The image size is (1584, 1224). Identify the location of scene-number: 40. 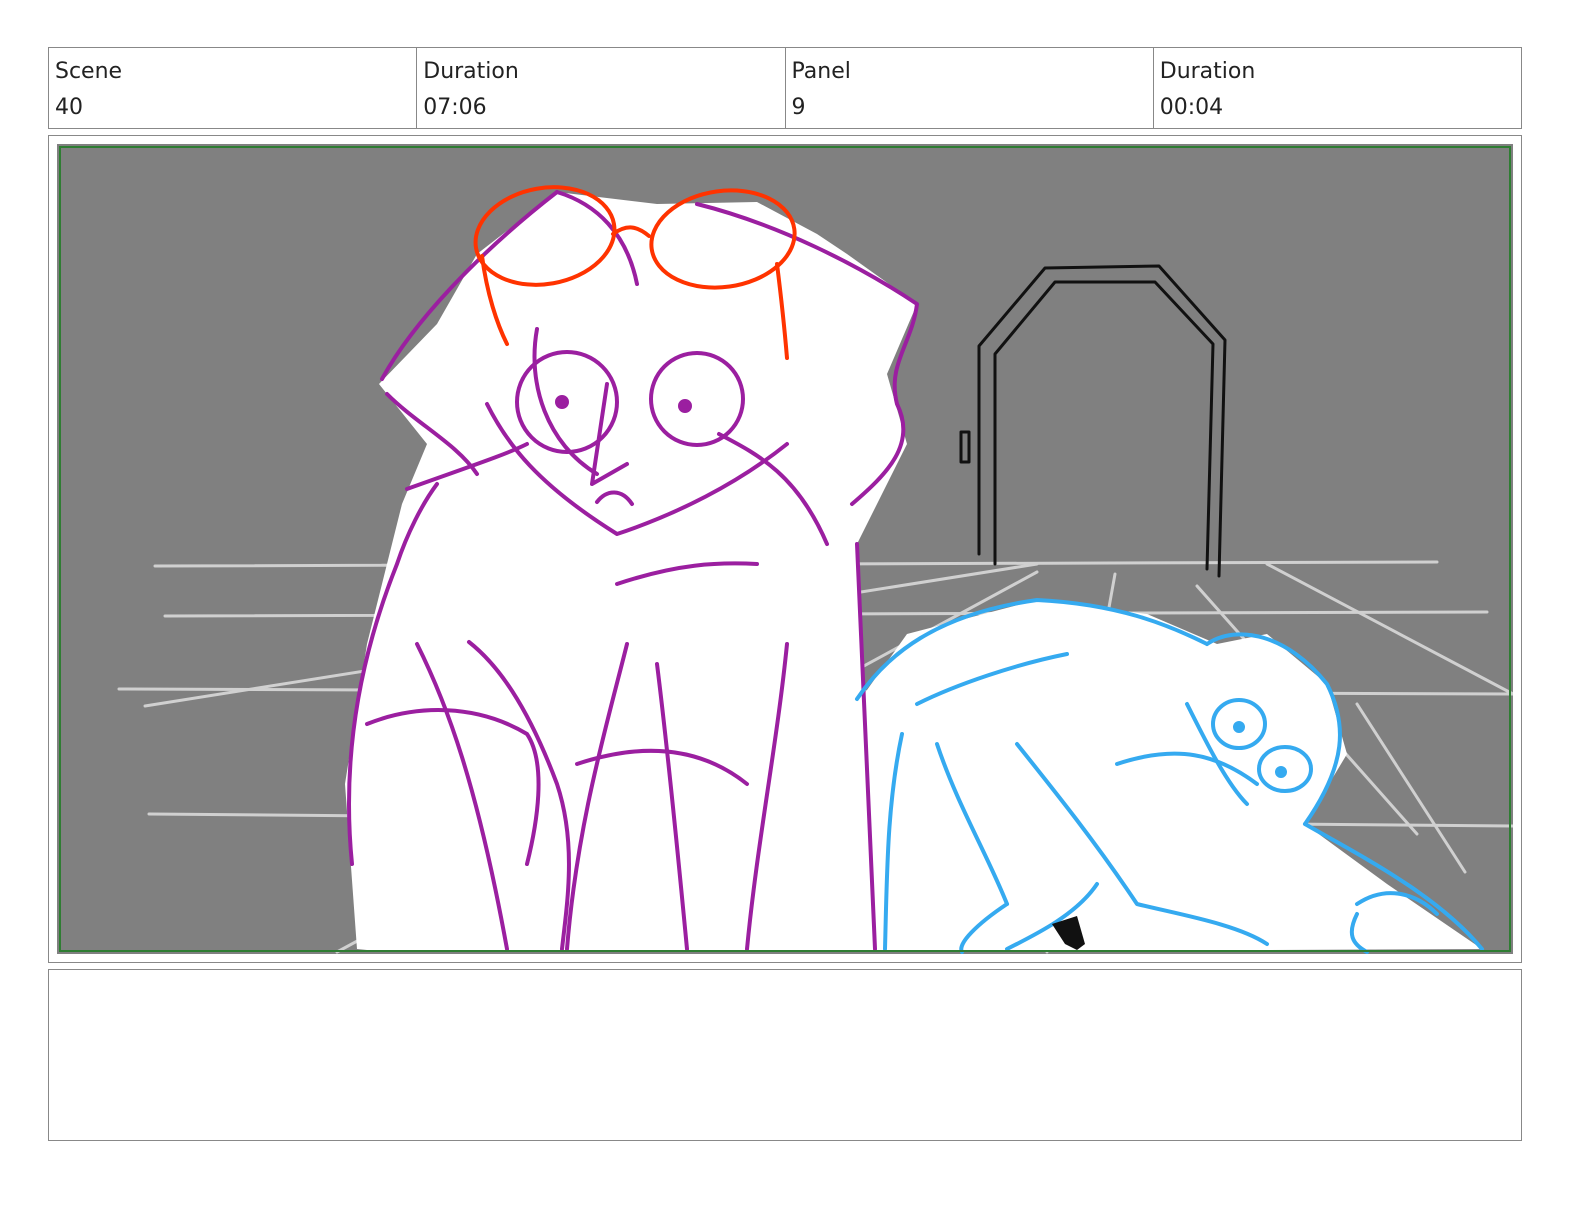
(69, 107).